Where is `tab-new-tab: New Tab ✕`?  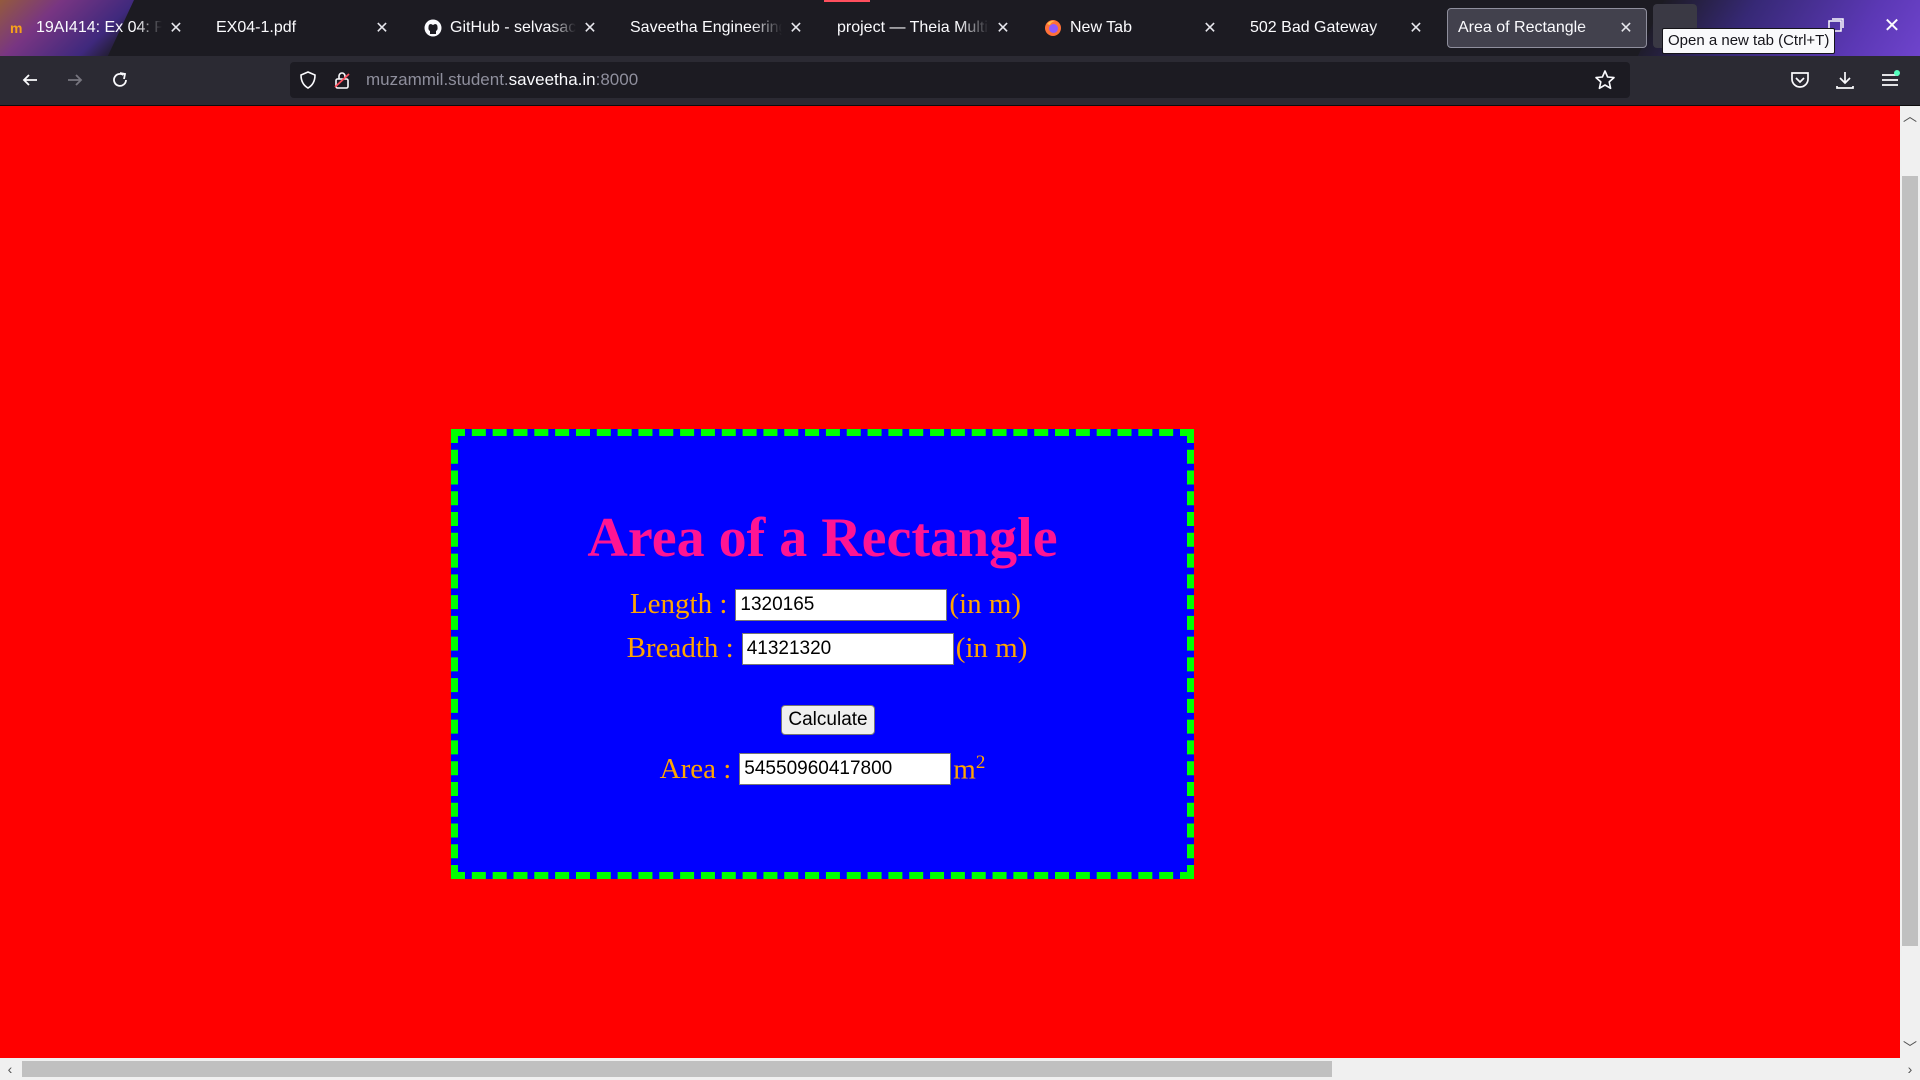
tab-new-tab: New Tab ✕ is located at coordinates (1132, 28).